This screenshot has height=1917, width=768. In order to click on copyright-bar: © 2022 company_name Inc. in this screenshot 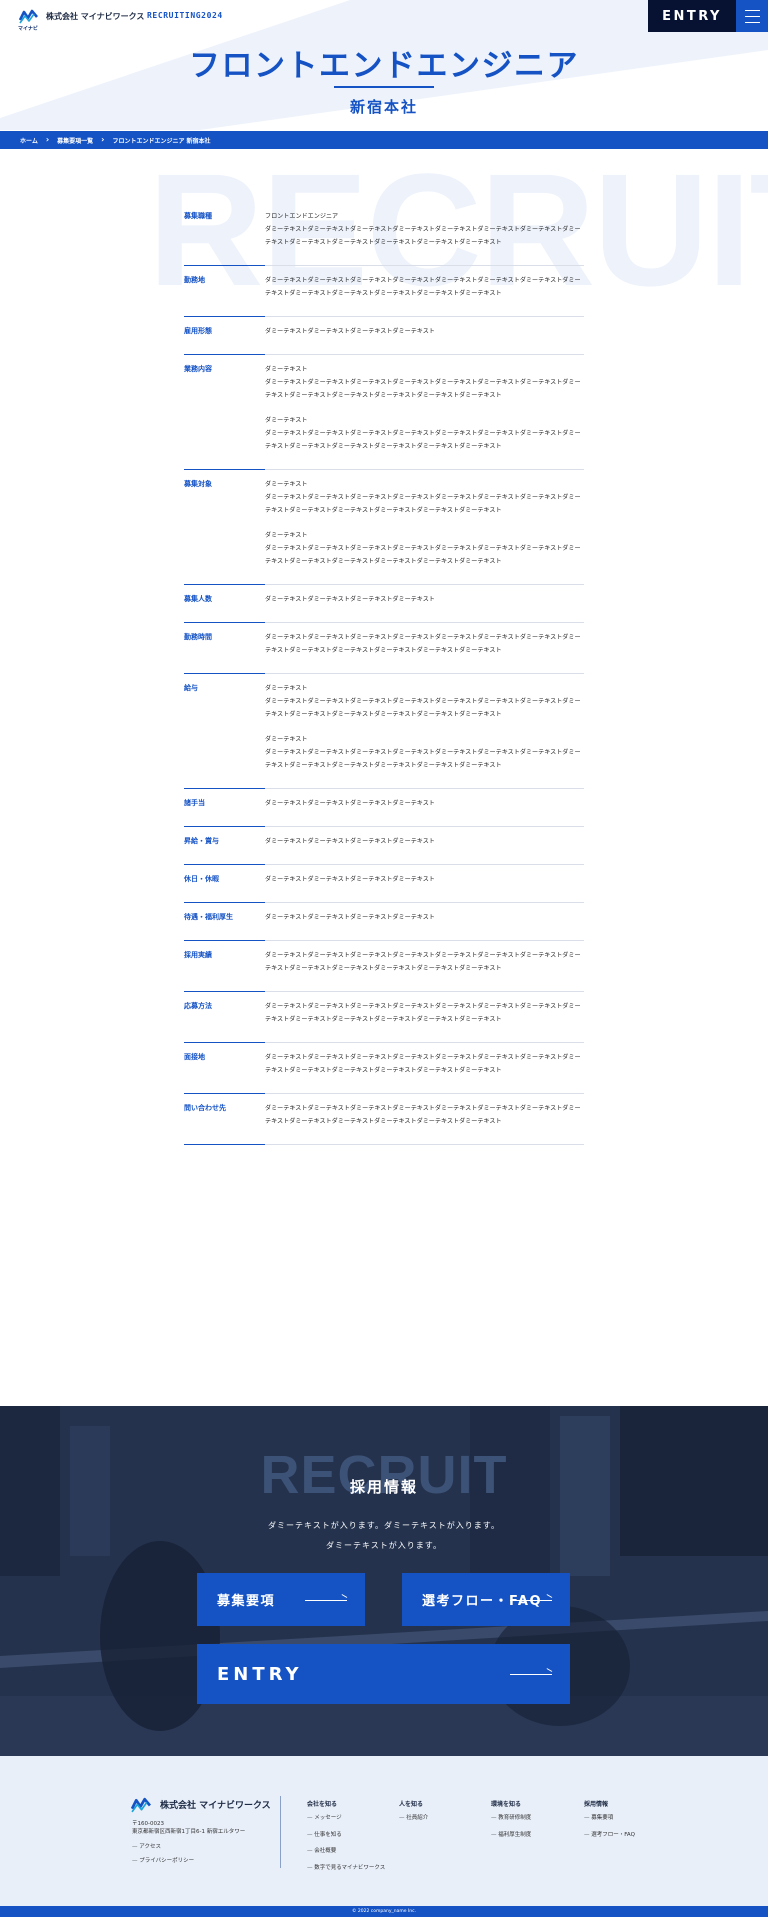, I will do `click(384, 1911)`.